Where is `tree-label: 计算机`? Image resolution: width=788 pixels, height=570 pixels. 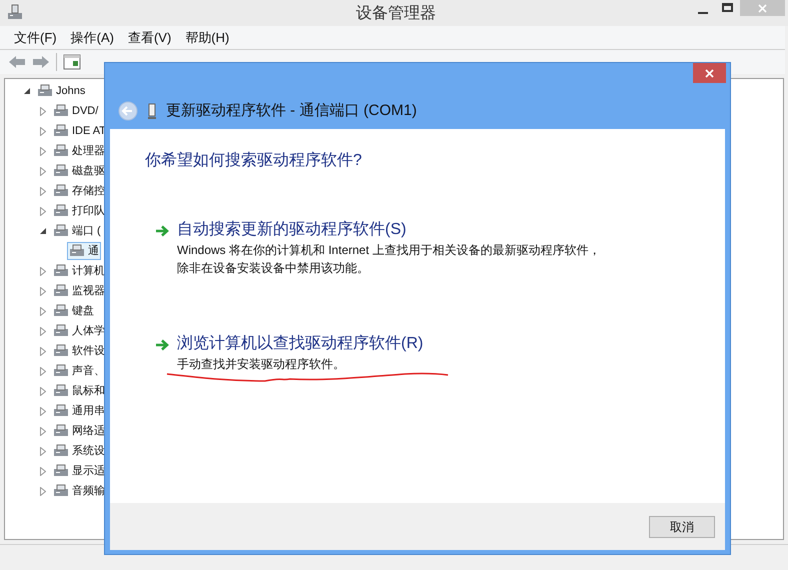
tree-label: 计算机 is located at coordinates (88, 271).